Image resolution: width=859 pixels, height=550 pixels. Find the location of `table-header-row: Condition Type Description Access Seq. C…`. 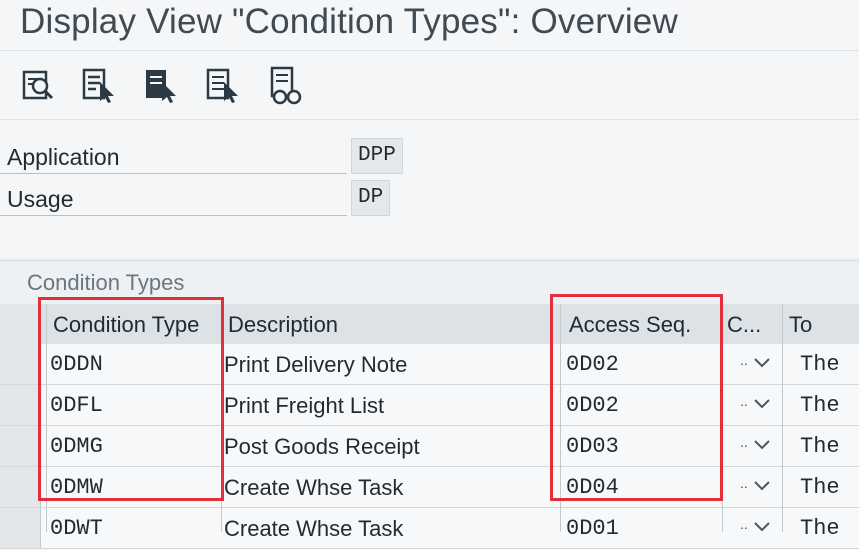

table-header-row: Condition Type Description Access Seq. C… is located at coordinates (429, 324).